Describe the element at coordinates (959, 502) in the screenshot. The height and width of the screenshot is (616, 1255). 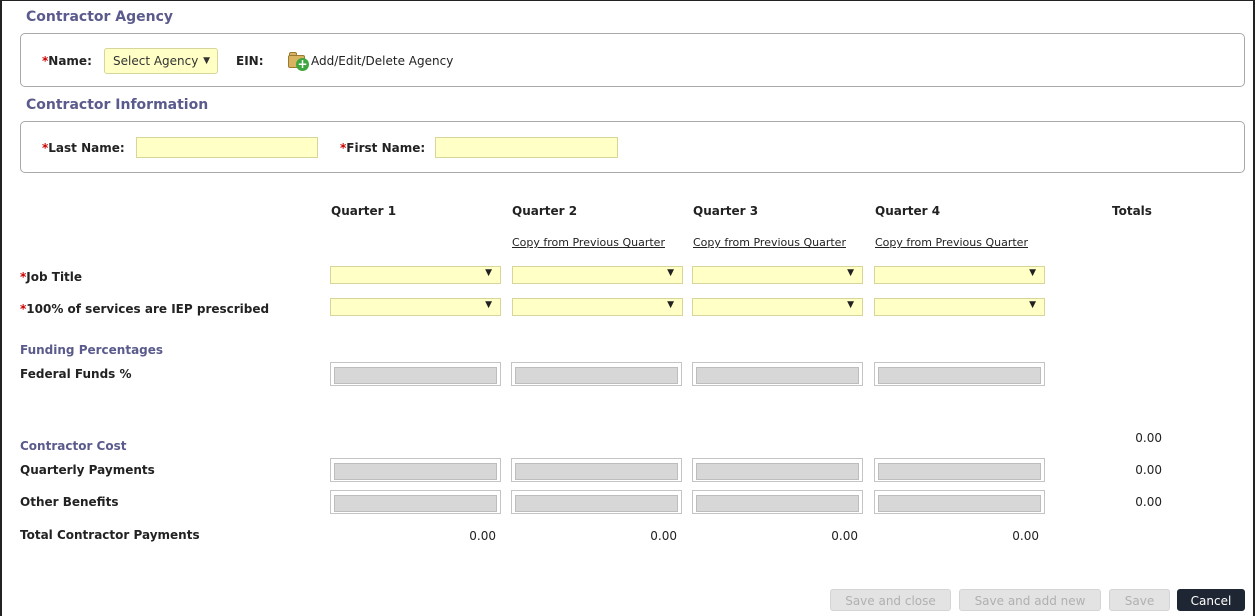
I see `other-benefits-q4-field` at that location.